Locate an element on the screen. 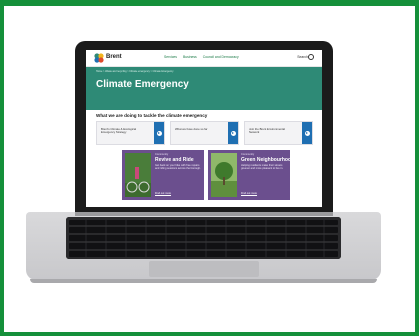 This screenshot has width=419, height=336. feature-title: Green Neighbourhoods is located at coordinates (269, 160).